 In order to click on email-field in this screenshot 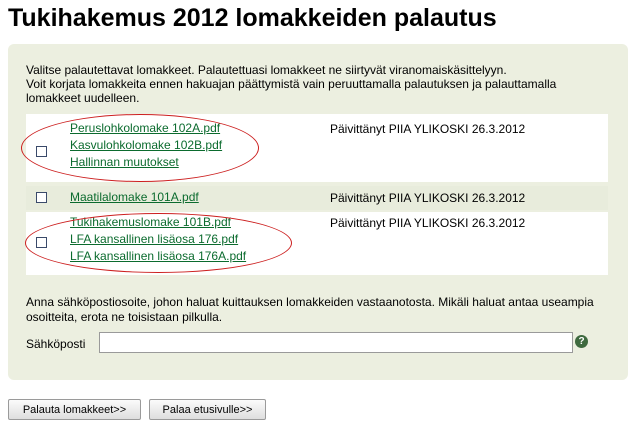, I will do `click(336, 342)`.